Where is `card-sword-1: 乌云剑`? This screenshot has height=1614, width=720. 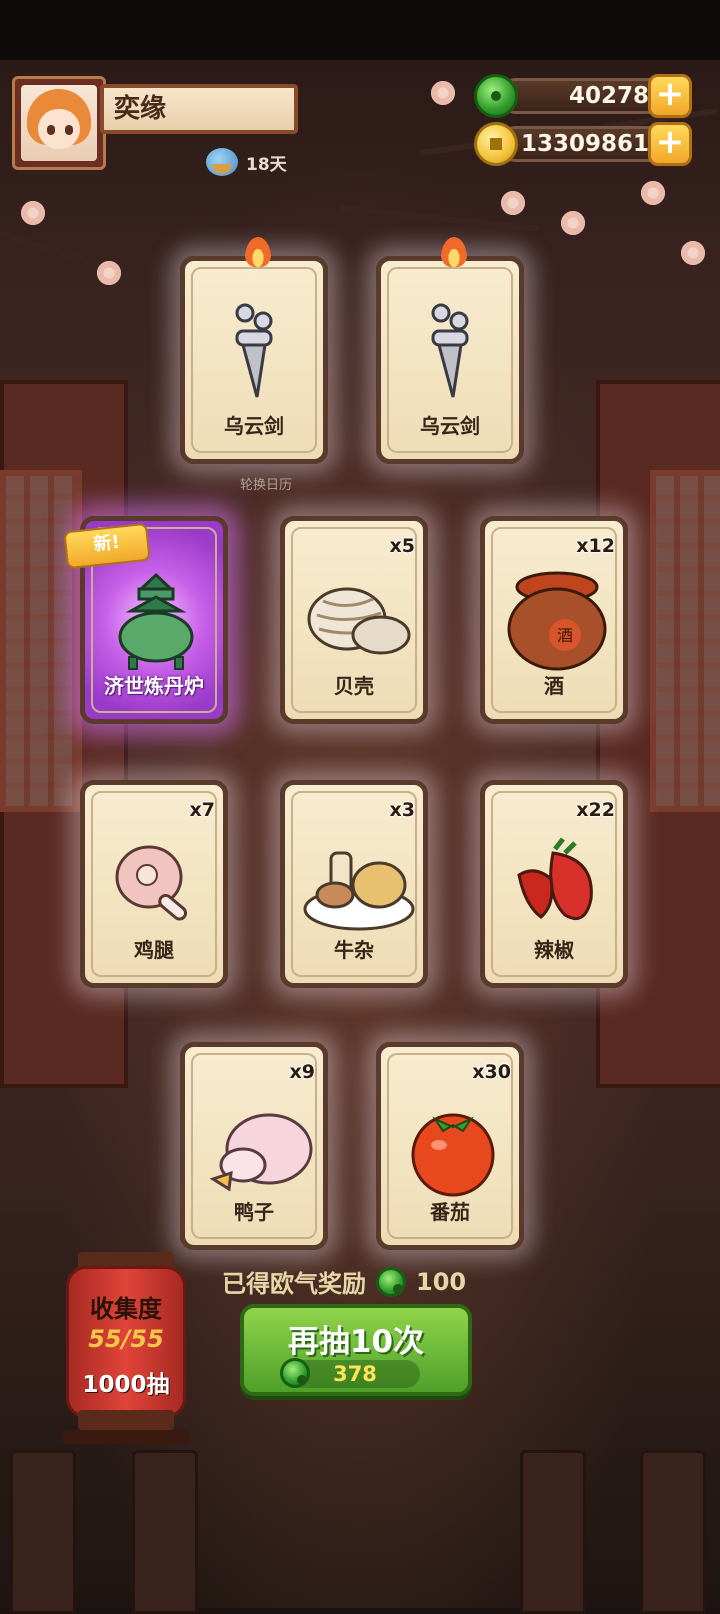 card-sword-1: 乌云剑 is located at coordinates (254, 350).